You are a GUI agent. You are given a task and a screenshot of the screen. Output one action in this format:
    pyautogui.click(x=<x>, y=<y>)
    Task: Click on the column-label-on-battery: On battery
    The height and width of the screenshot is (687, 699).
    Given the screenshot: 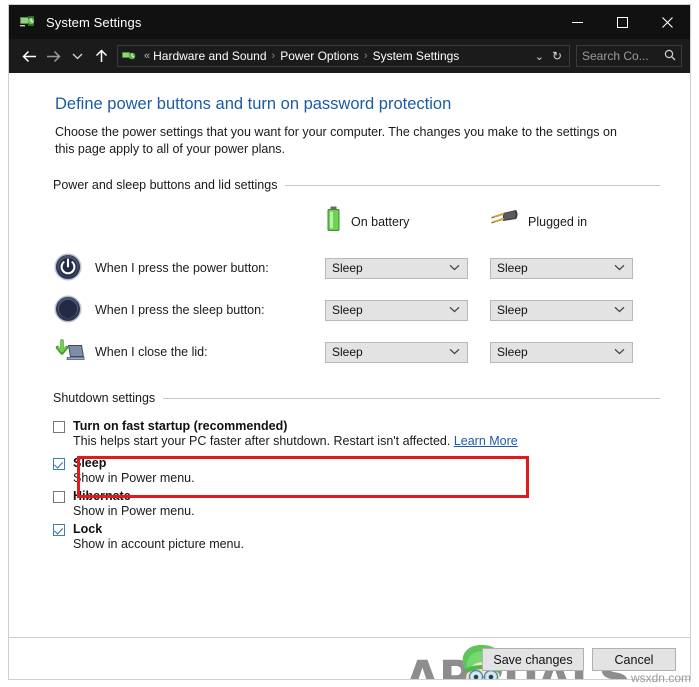 What is the action you would take?
    pyautogui.click(x=380, y=221)
    